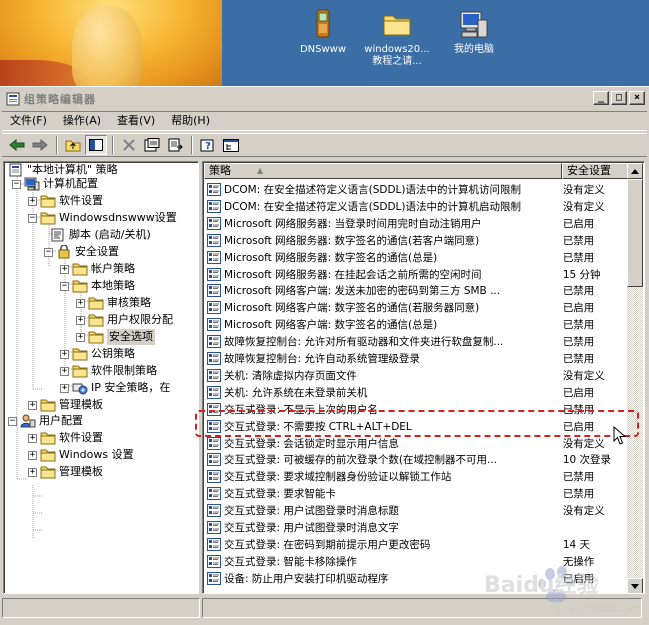 The width and height of the screenshot is (649, 625). What do you see at coordinates (416, 290) in the screenshot?
I see `policy-row: Microsoft 网络客户端: 发送未加密的密码到第三方 SMB ... 已禁用` at bounding box center [416, 290].